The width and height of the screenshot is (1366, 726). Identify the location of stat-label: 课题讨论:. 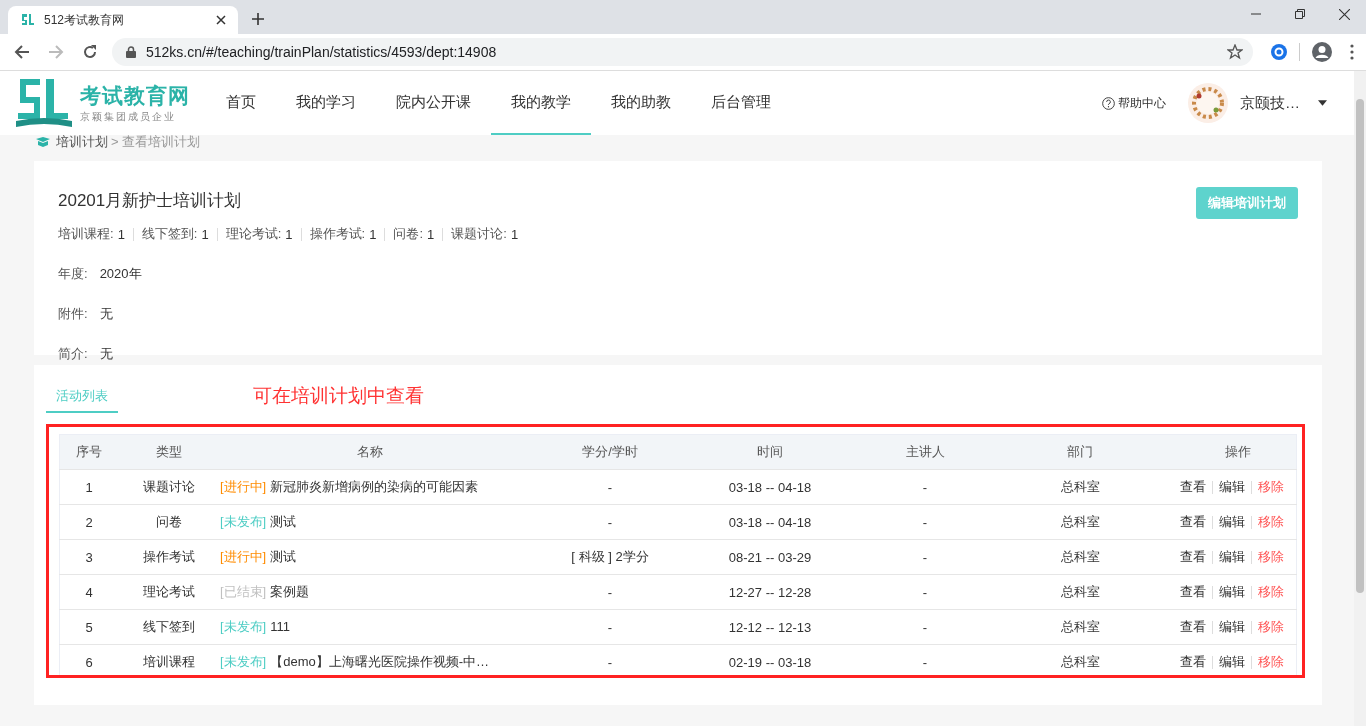
(479, 234).